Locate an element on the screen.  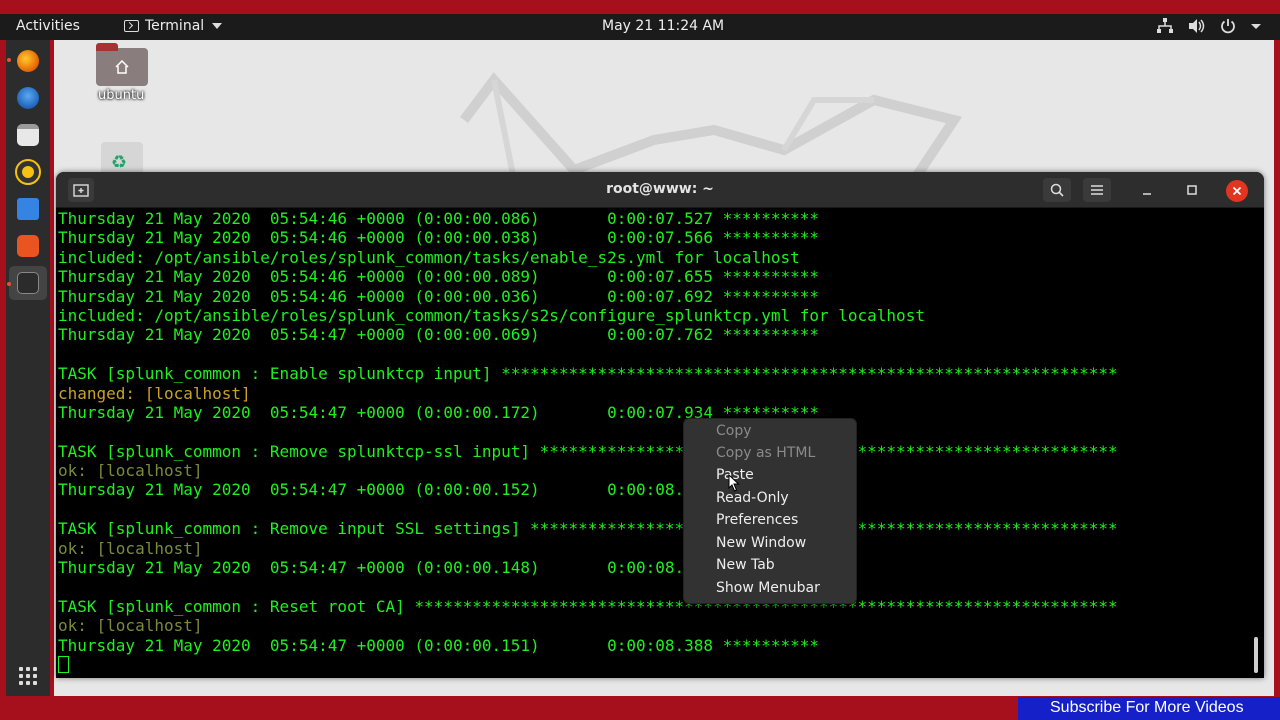
trash-icon: ♻ is located at coordinates (122, 158).